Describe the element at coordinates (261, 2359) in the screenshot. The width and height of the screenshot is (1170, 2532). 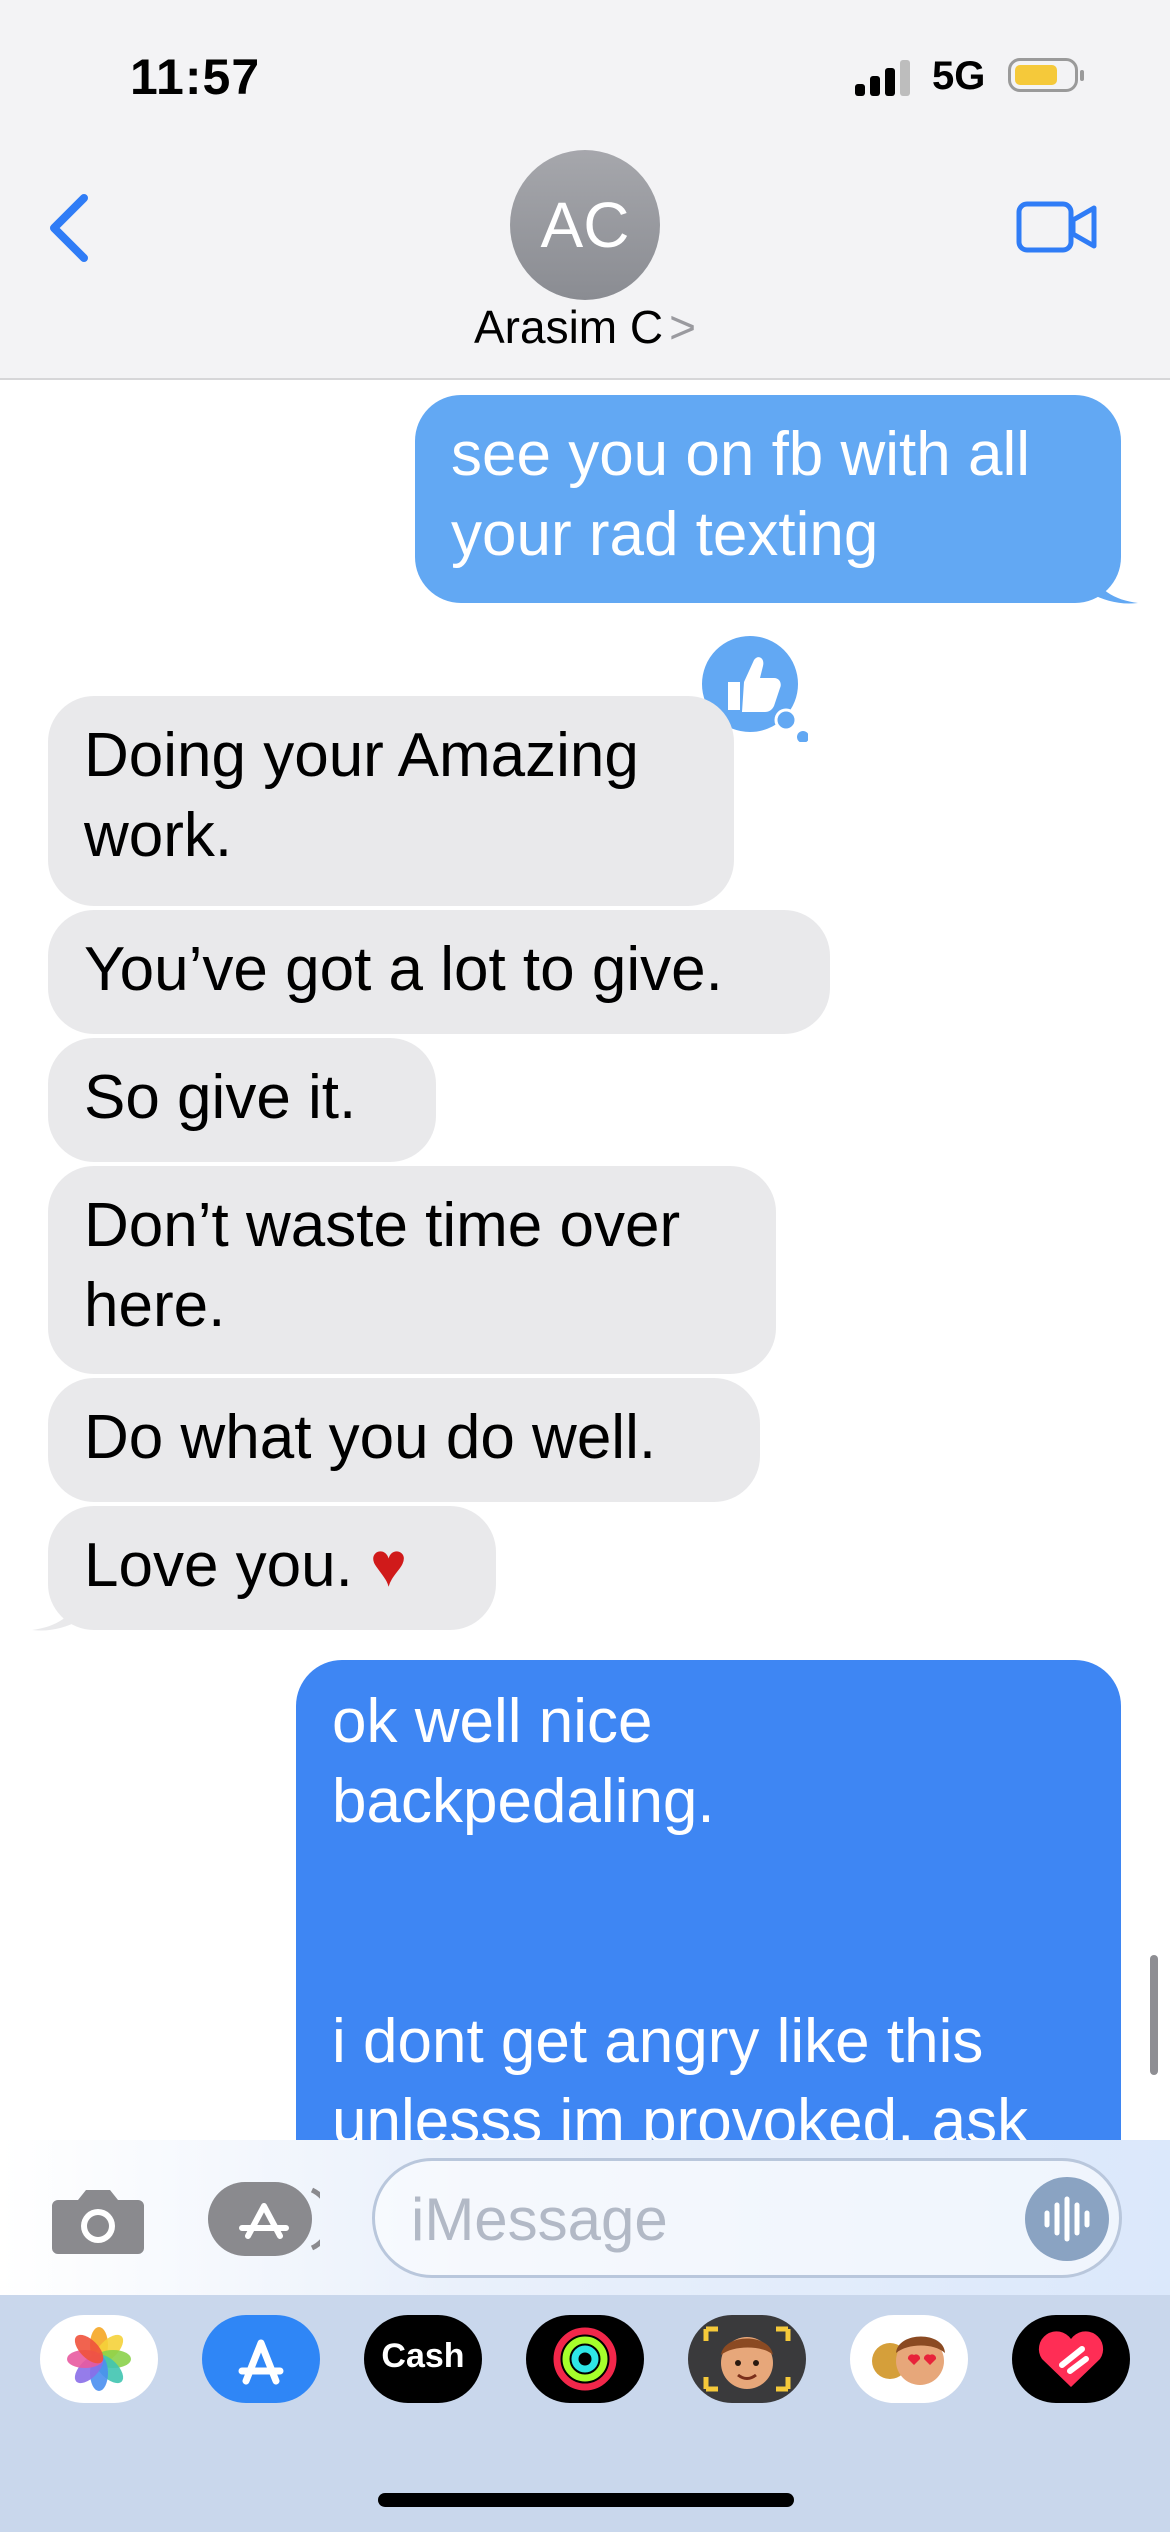
I see `app-store-icon` at that location.